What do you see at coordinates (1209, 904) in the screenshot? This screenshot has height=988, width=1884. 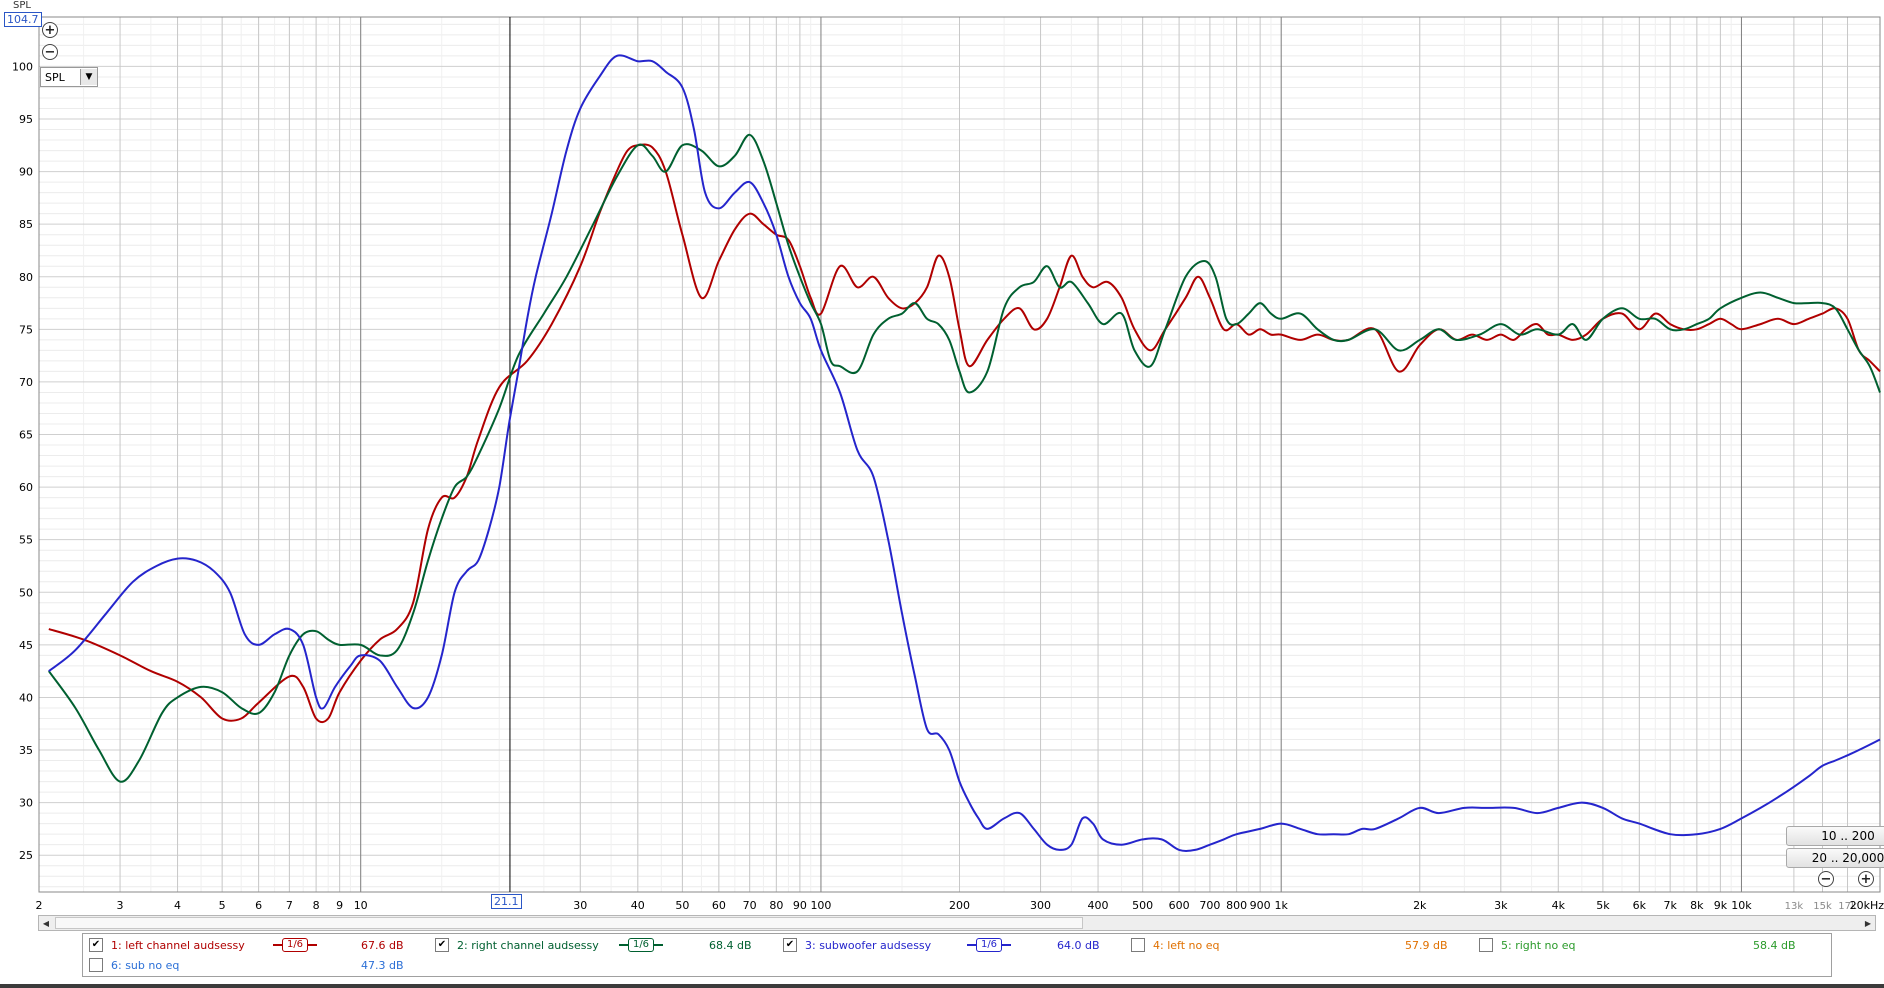 I see `x-tick-label: 700` at bounding box center [1209, 904].